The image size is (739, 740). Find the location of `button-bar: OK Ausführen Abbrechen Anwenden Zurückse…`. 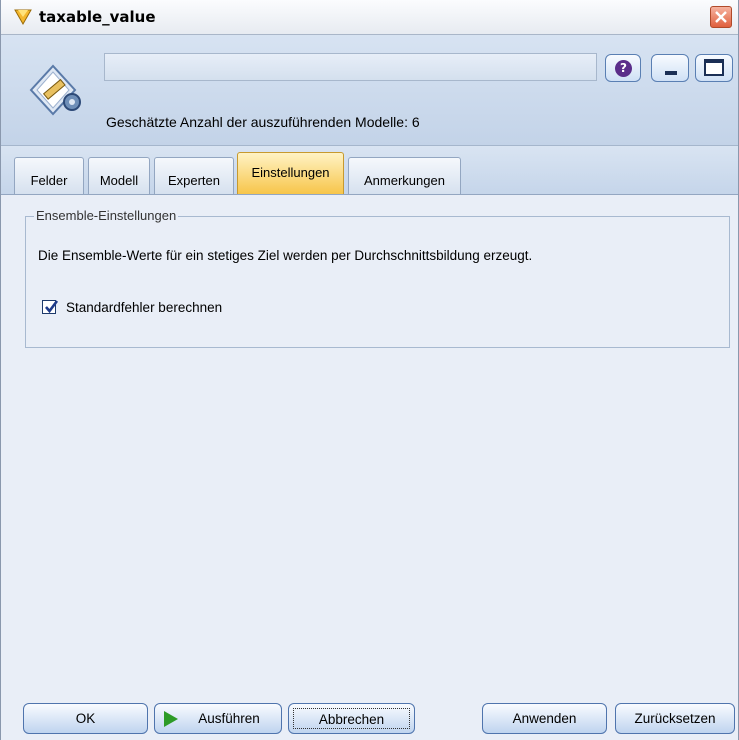

button-bar: OK Ausführen Abbrechen Anwenden Zurückse… is located at coordinates (369, 720).